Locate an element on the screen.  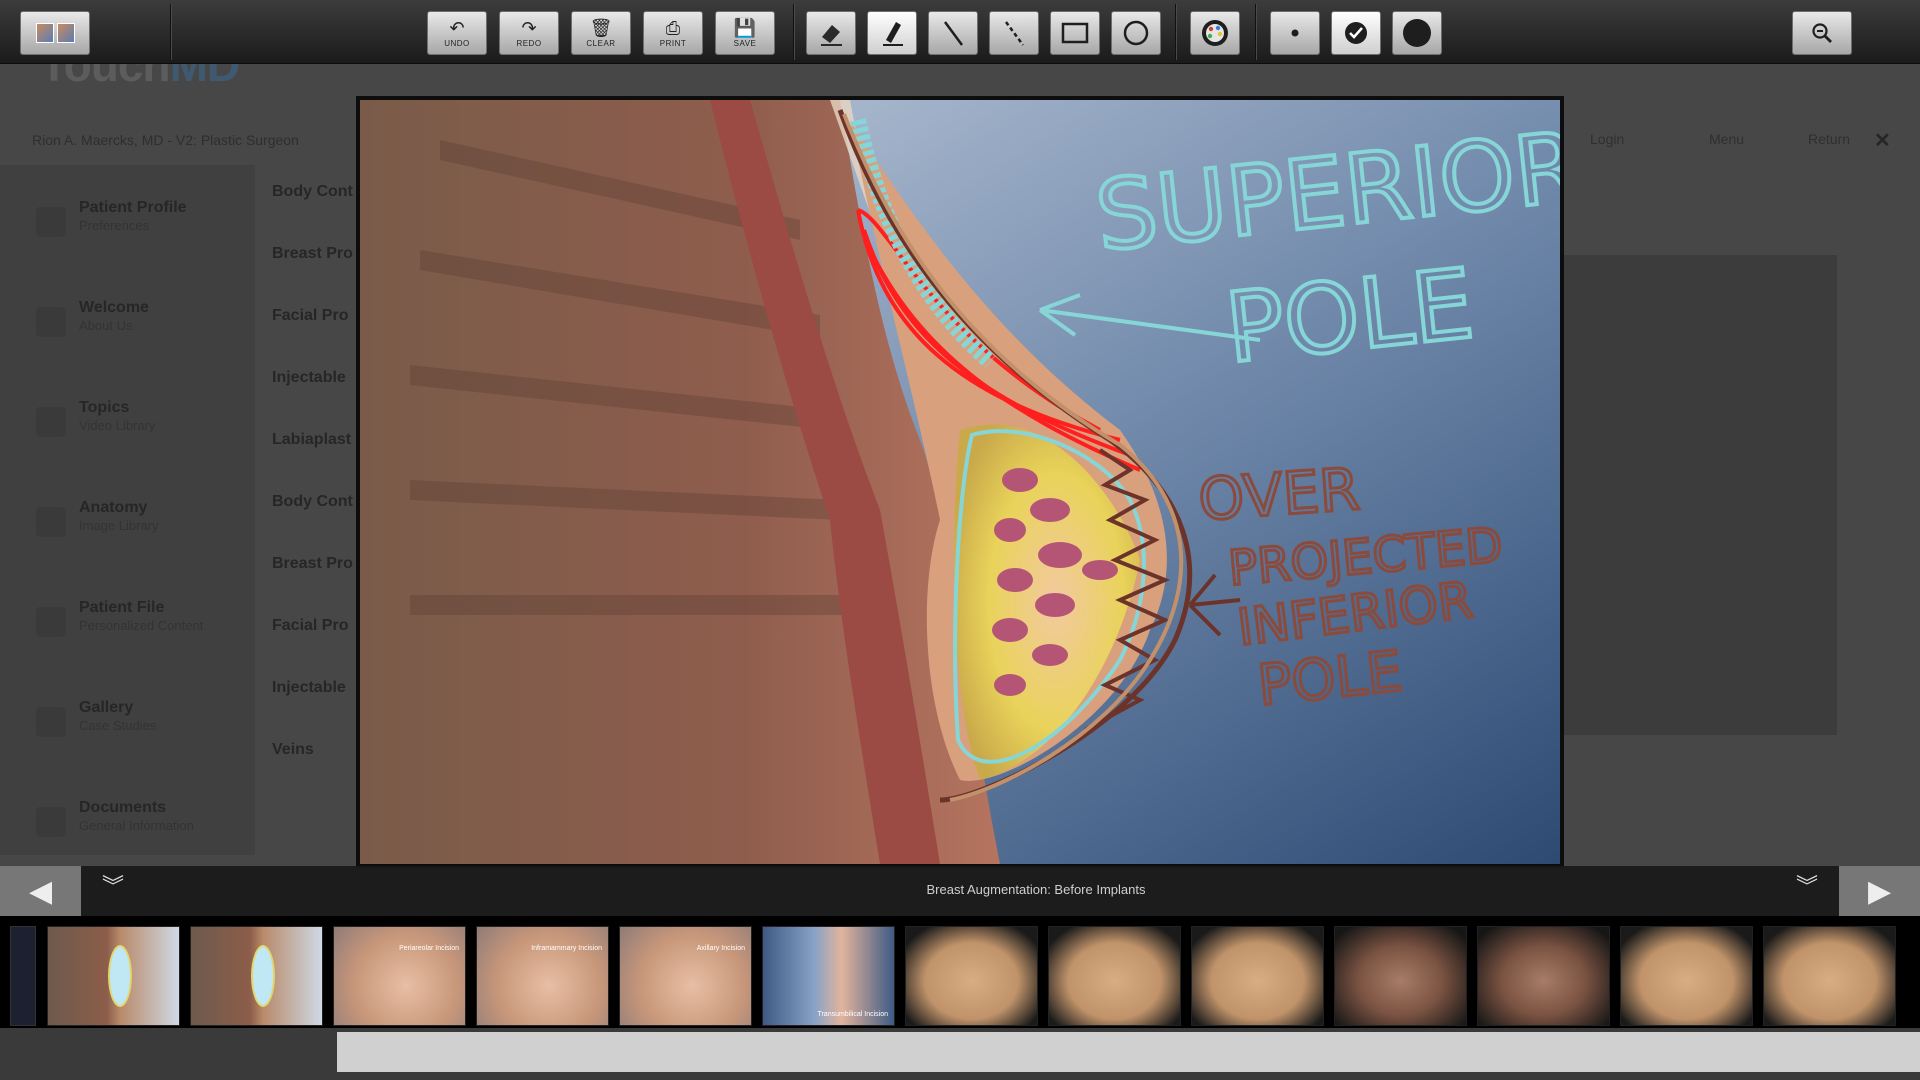
sidebar-item-subtitle: Case Studies is located at coordinates (118, 725).